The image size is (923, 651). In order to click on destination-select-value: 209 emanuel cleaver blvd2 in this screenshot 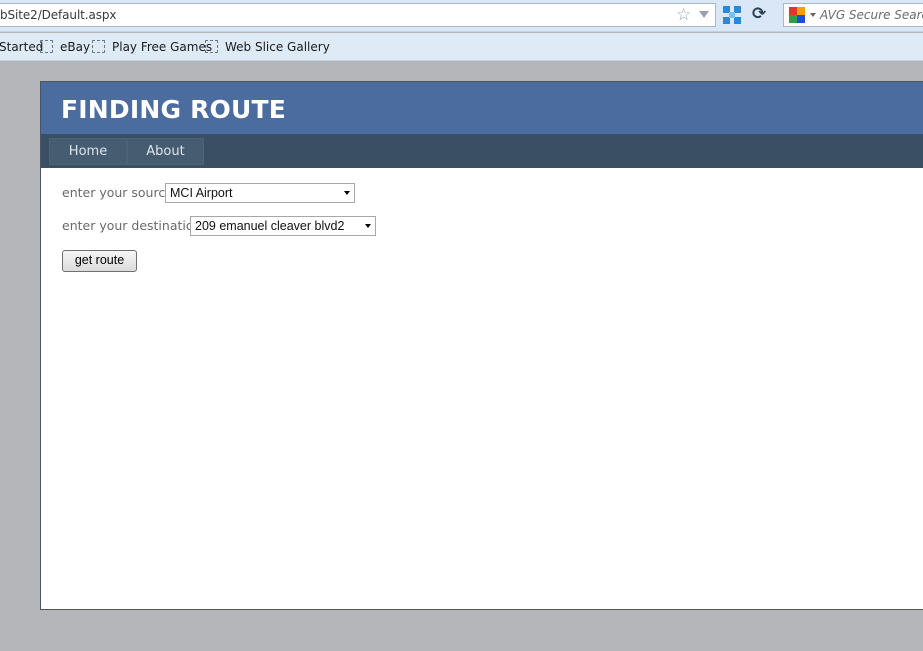, I will do `click(270, 226)`.